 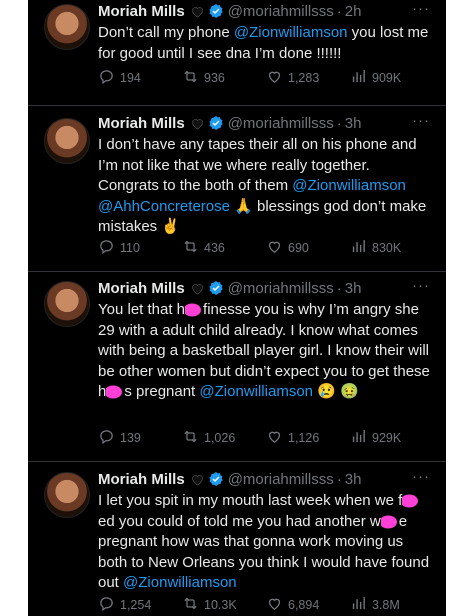 I want to click on retweet-button: 1,026, so click(x=224, y=438).